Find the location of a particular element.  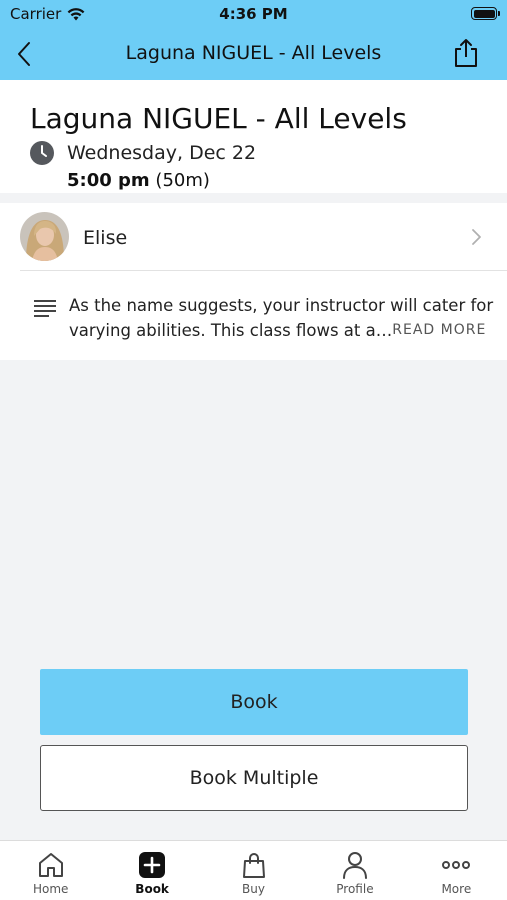

tab-book-label: Book is located at coordinates (152, 889).